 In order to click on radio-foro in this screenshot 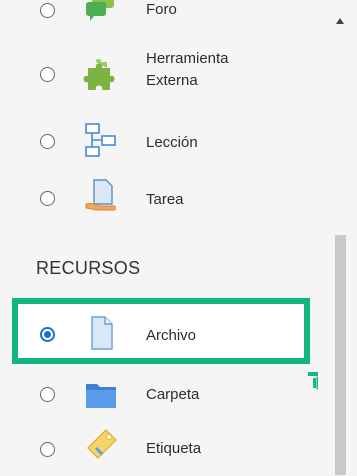, I will do `click(47, 10)`.